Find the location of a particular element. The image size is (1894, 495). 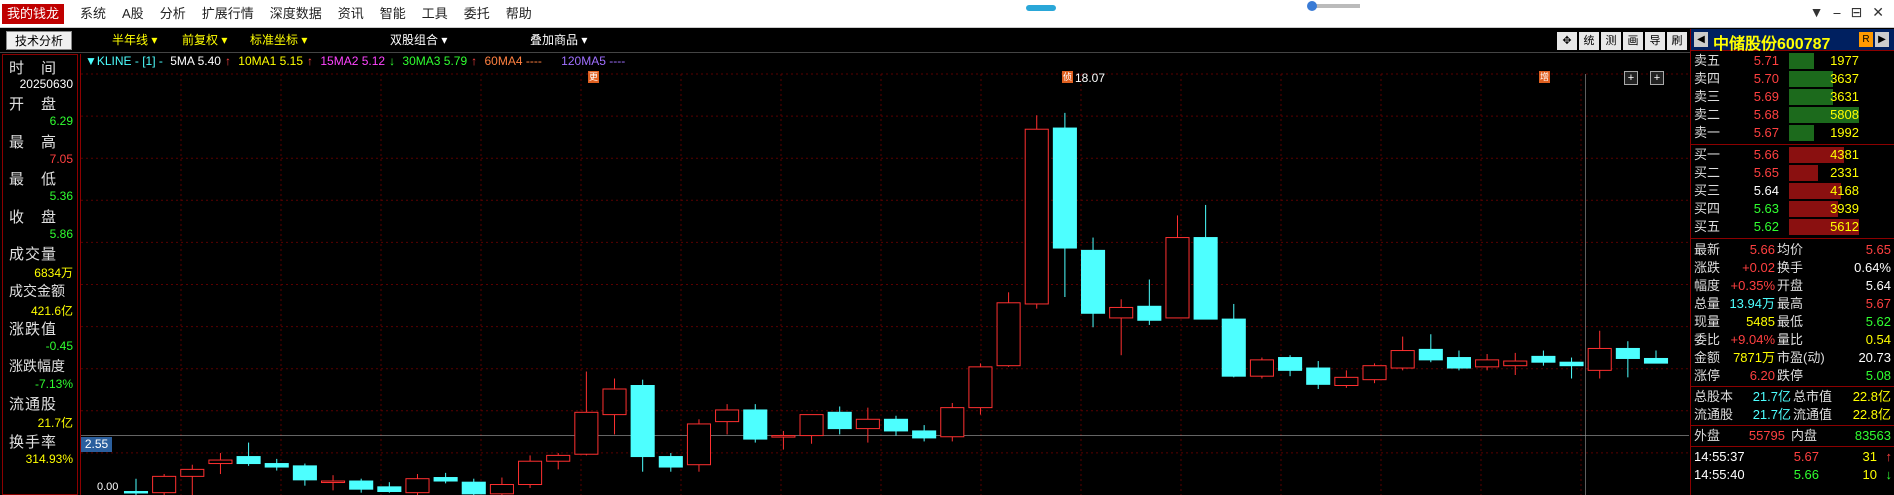

prev-stock-button: ◀ is located at coordinates (1701, 39).